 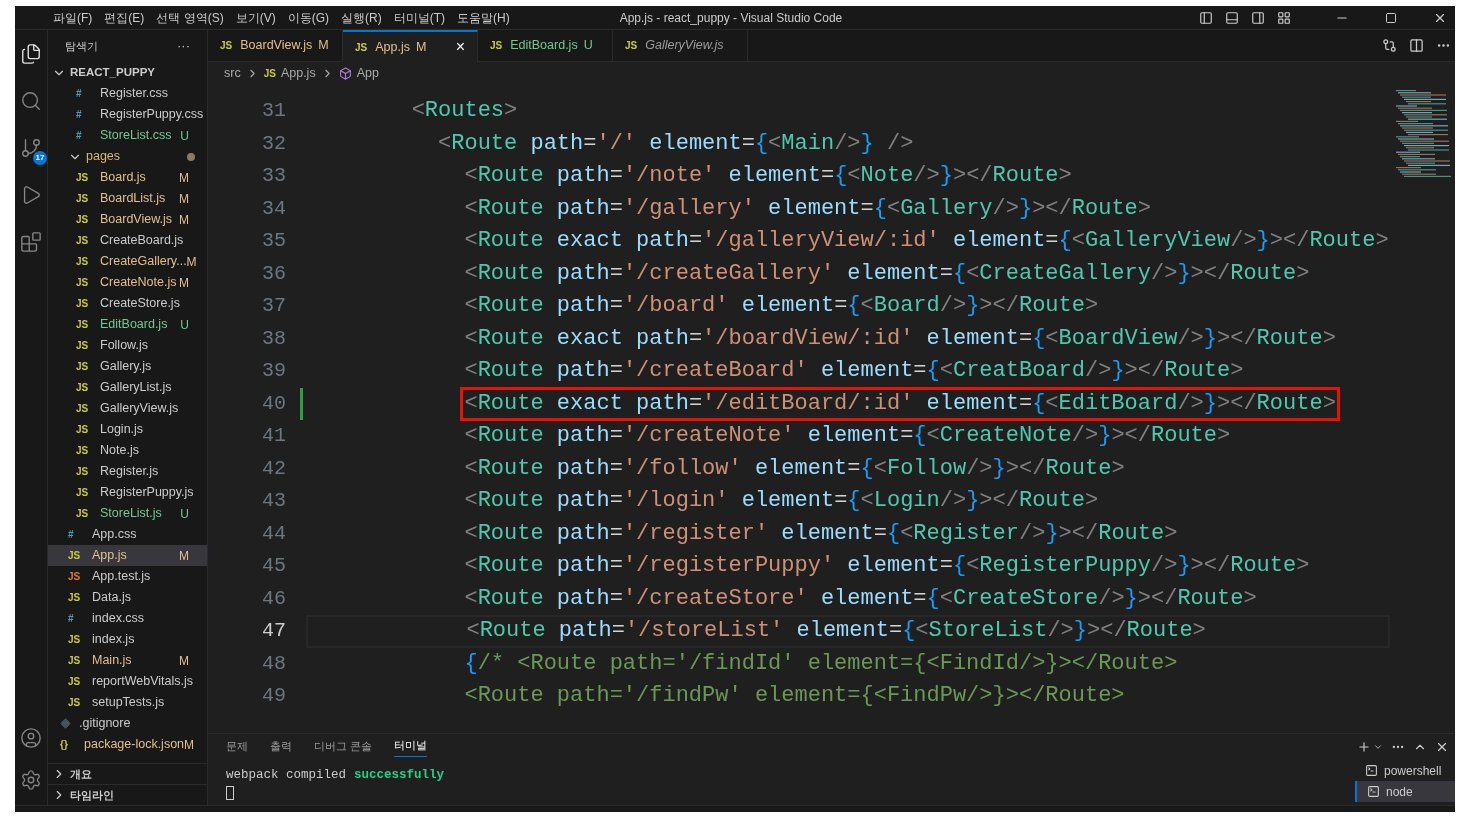 What do you see at coordinates (847, 436) in the screenshot?
I see `code-line: <Route path='/createNote' element={<CreateNote/>}></Route>` at bounding box center [847, 436].